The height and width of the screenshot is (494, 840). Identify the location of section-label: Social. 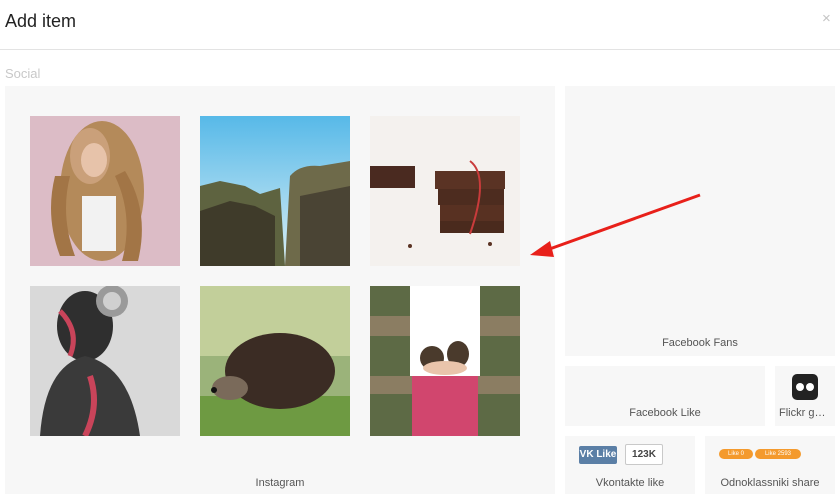
(23, 73).